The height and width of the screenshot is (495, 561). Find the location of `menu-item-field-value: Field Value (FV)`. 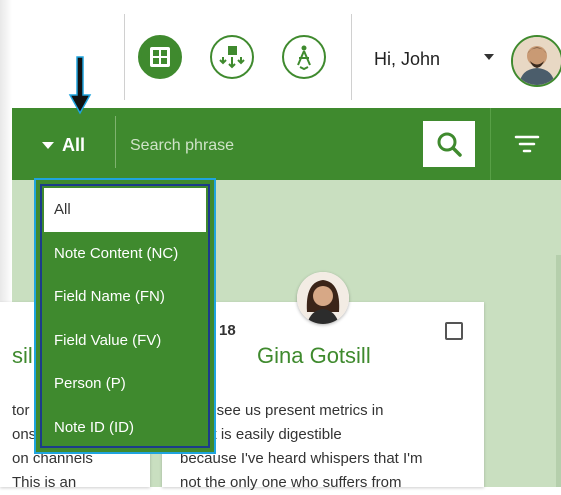

menu-item-field-value: Field Value (FV) is located at coordinates (125, 341).